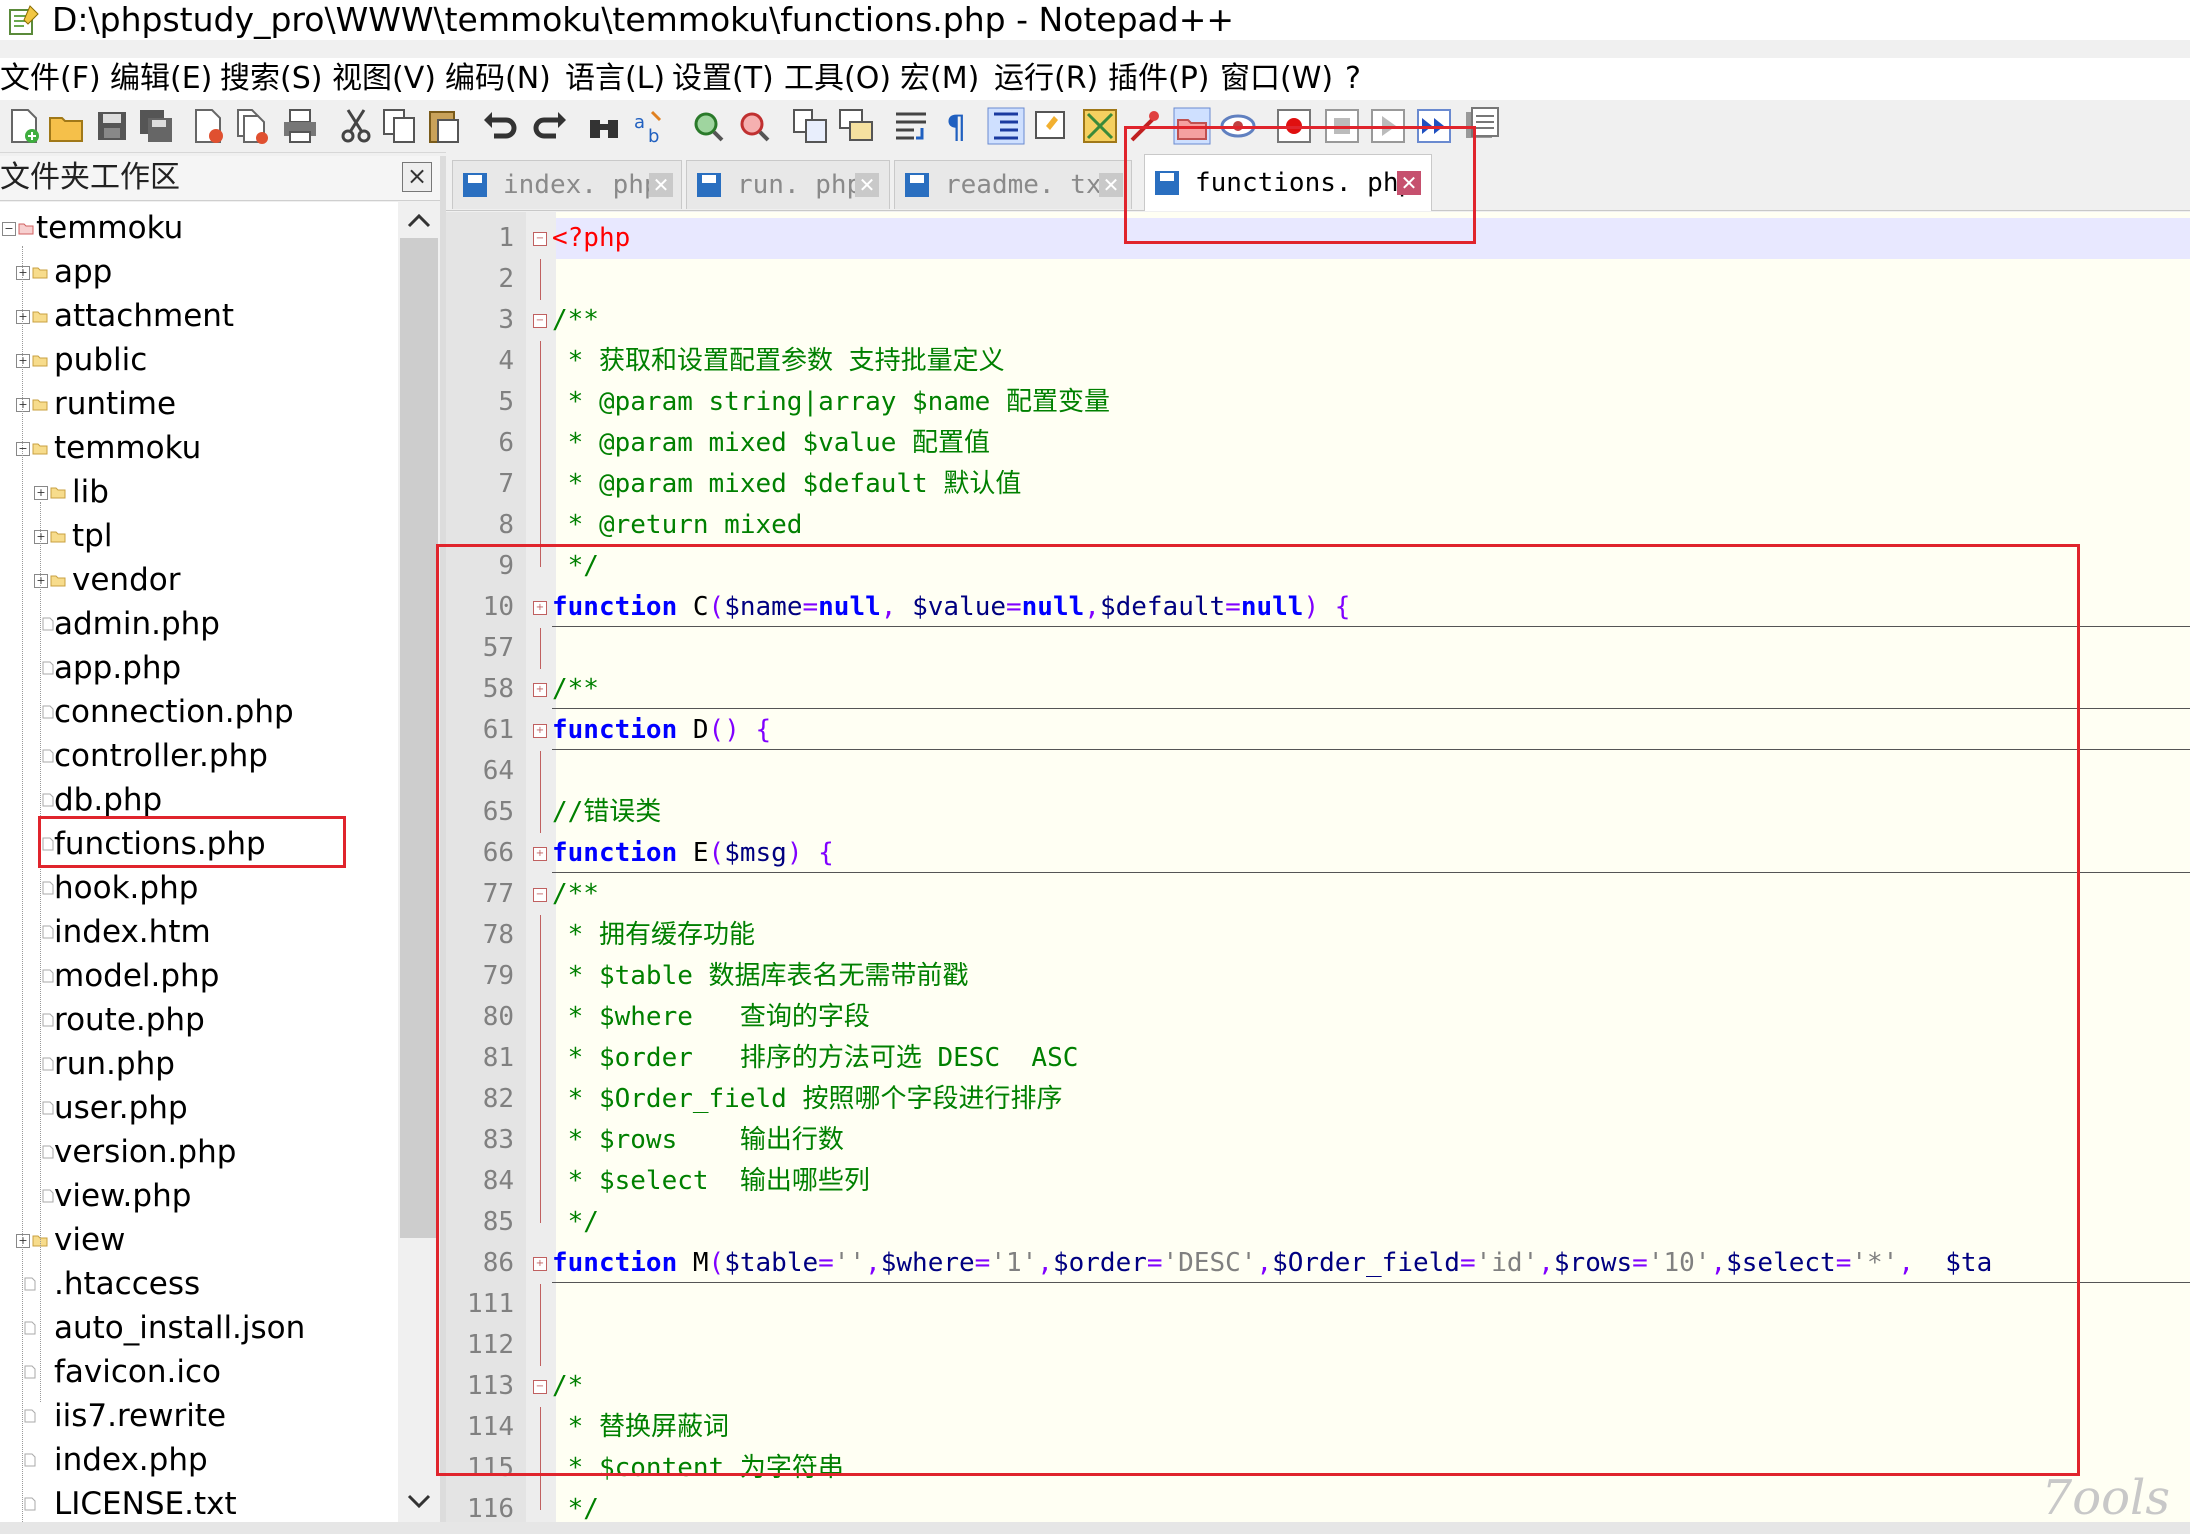 The height and width of the screenshot is (1534, 2190). What do you see at coordinates (356, 126) in the screenshot?
I see `cut-icon` at bounding box center [356, 126].